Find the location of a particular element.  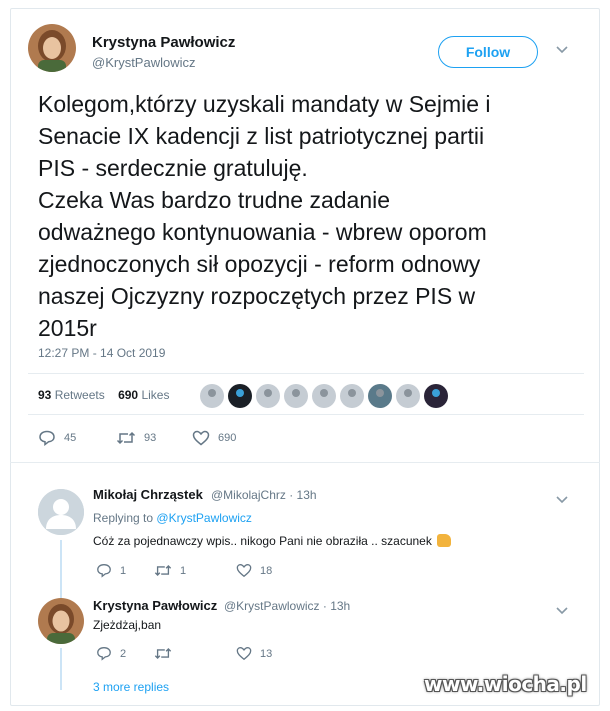

reply-author-handle: @MikolajChrz is located at coordinates (248, 495).